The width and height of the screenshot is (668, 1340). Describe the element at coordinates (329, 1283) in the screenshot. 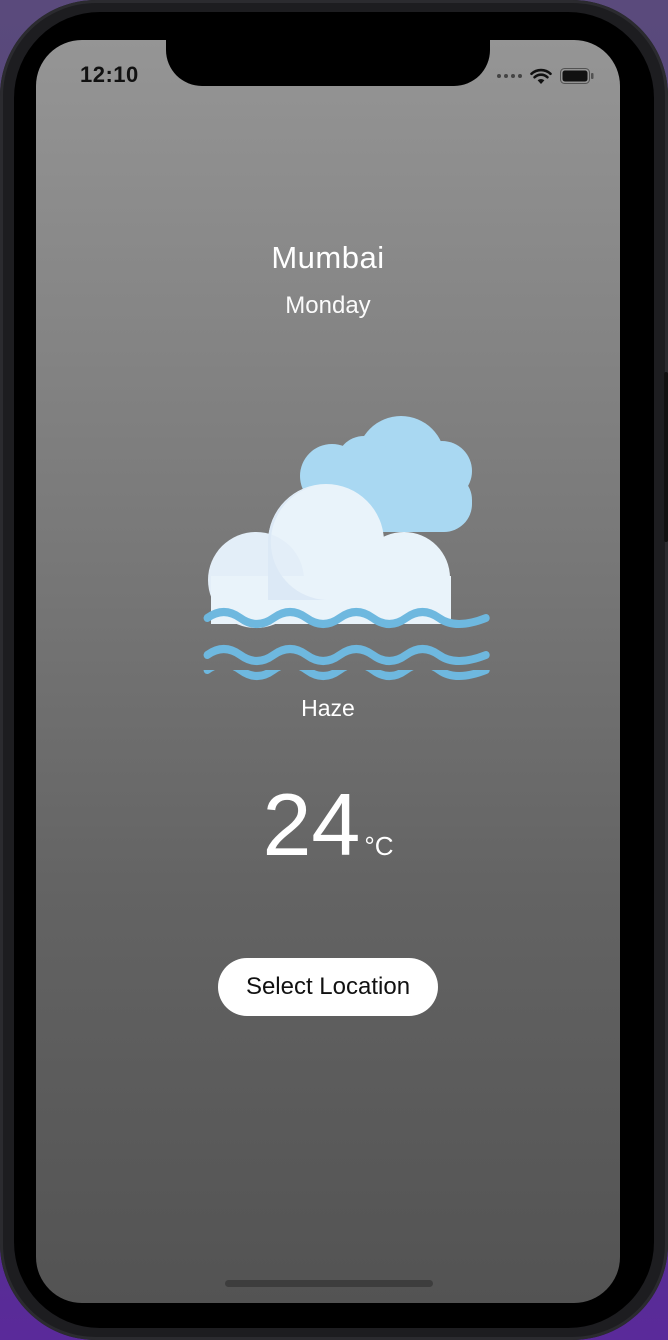

I see `home-indicator` at that location.